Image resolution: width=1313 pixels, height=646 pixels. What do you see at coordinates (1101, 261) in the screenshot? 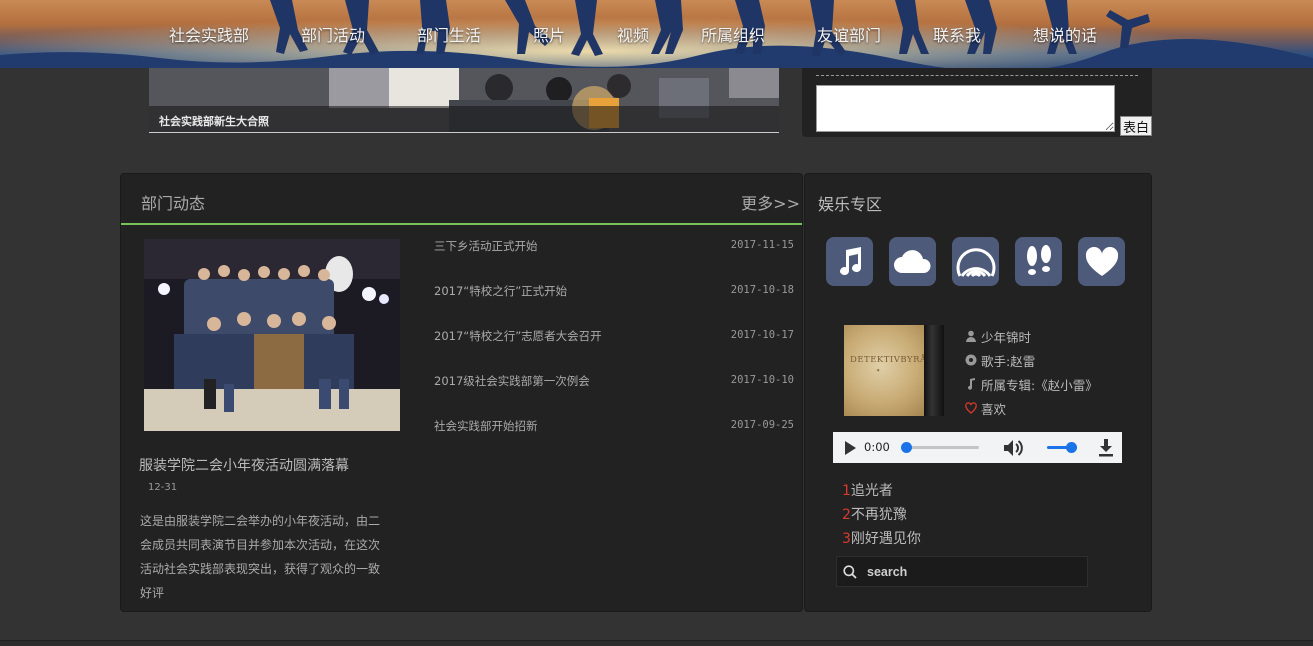
I see `heart-icon` at bounding box center [1101, 261].